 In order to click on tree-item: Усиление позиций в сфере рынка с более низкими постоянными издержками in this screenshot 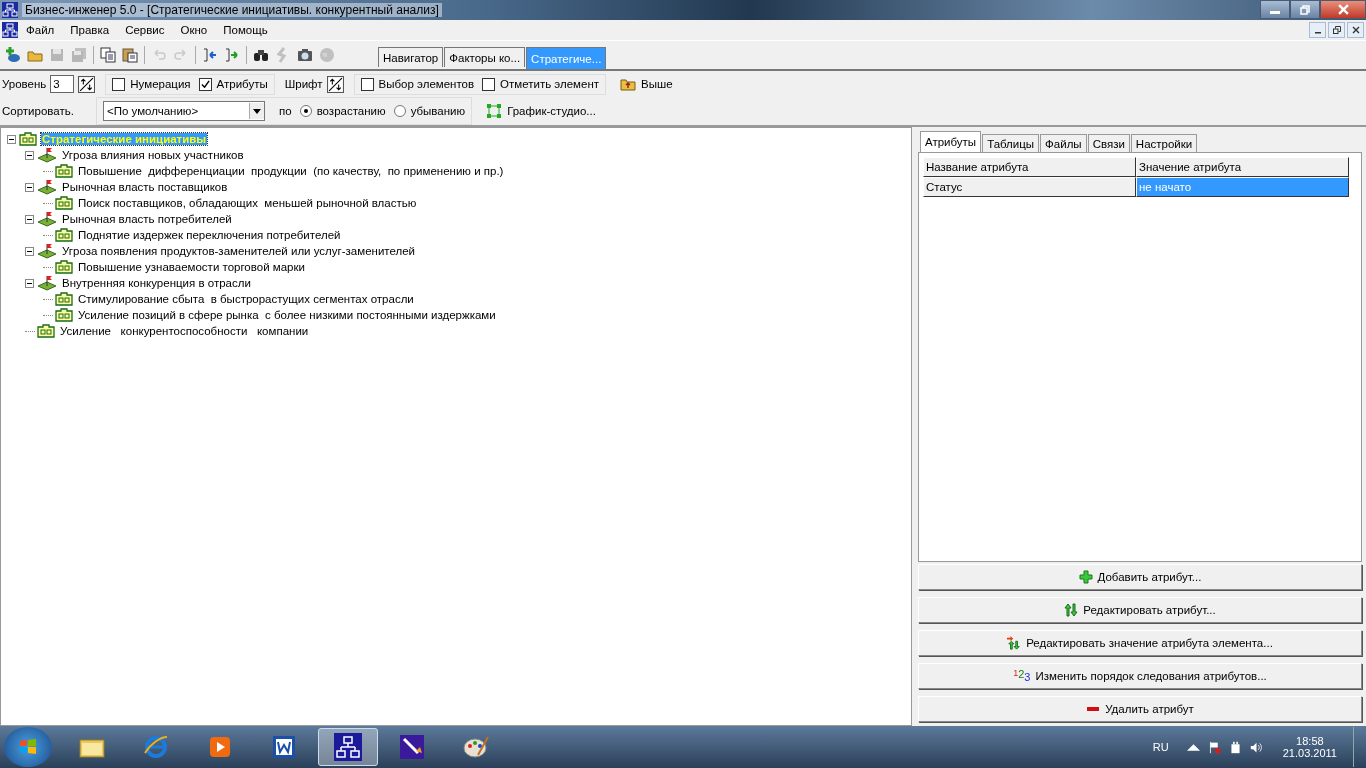, I will do `click(287, 315)`.